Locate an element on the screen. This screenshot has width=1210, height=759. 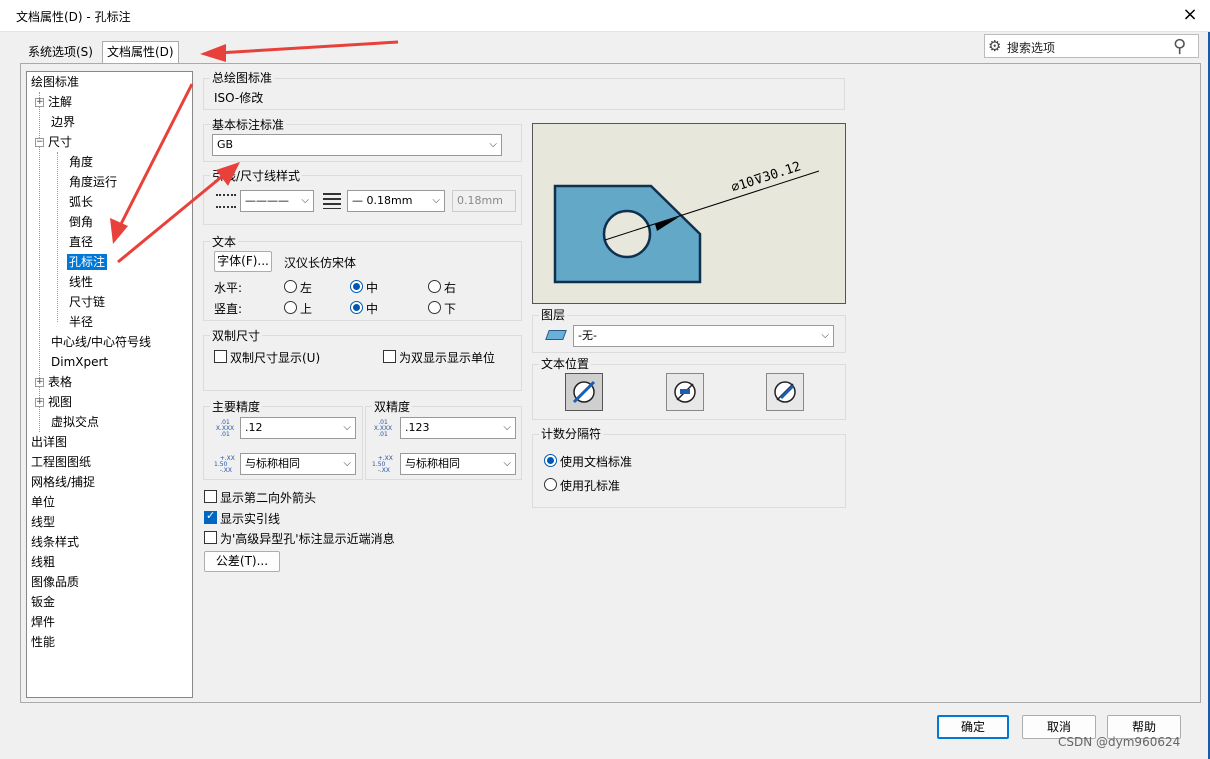
arrow-to-tree is located at coordinates (156, 155).